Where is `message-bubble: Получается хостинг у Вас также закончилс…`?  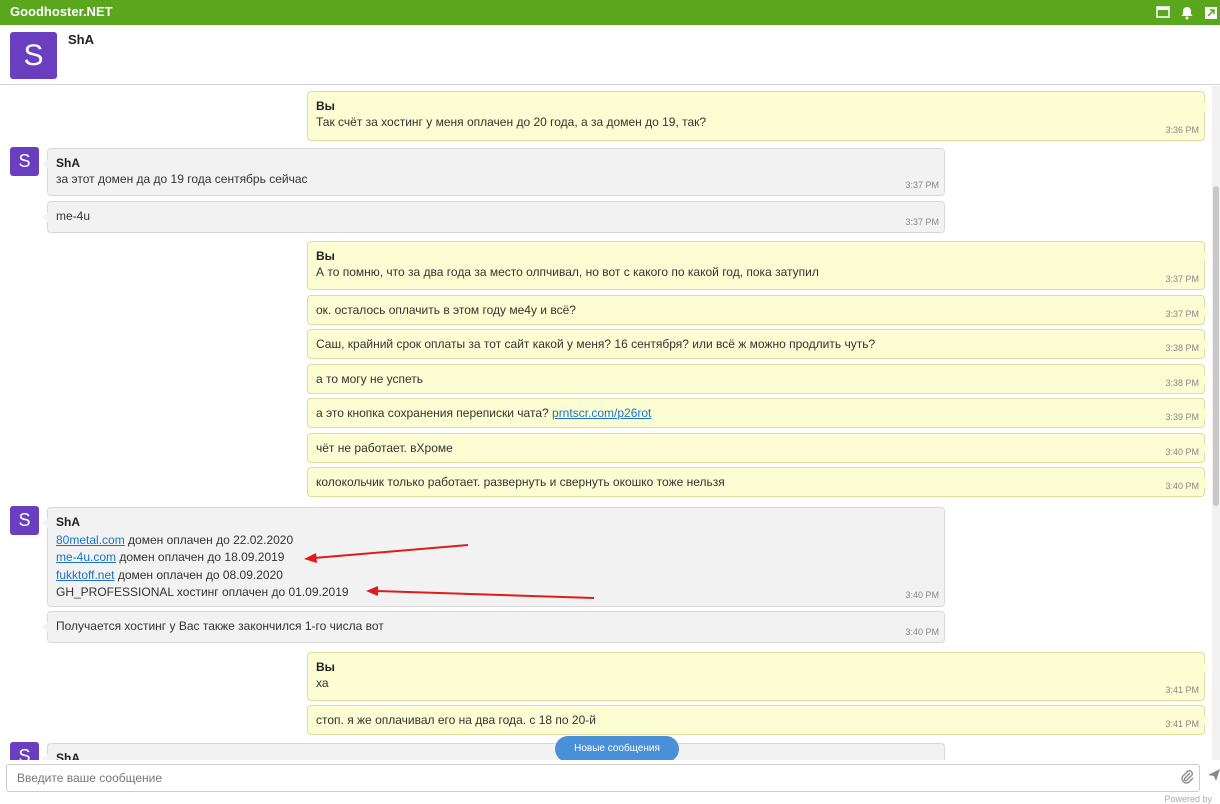 message-bubble: Получается хостинг у Вас также закончилс… is located at coordinates (493, 627).